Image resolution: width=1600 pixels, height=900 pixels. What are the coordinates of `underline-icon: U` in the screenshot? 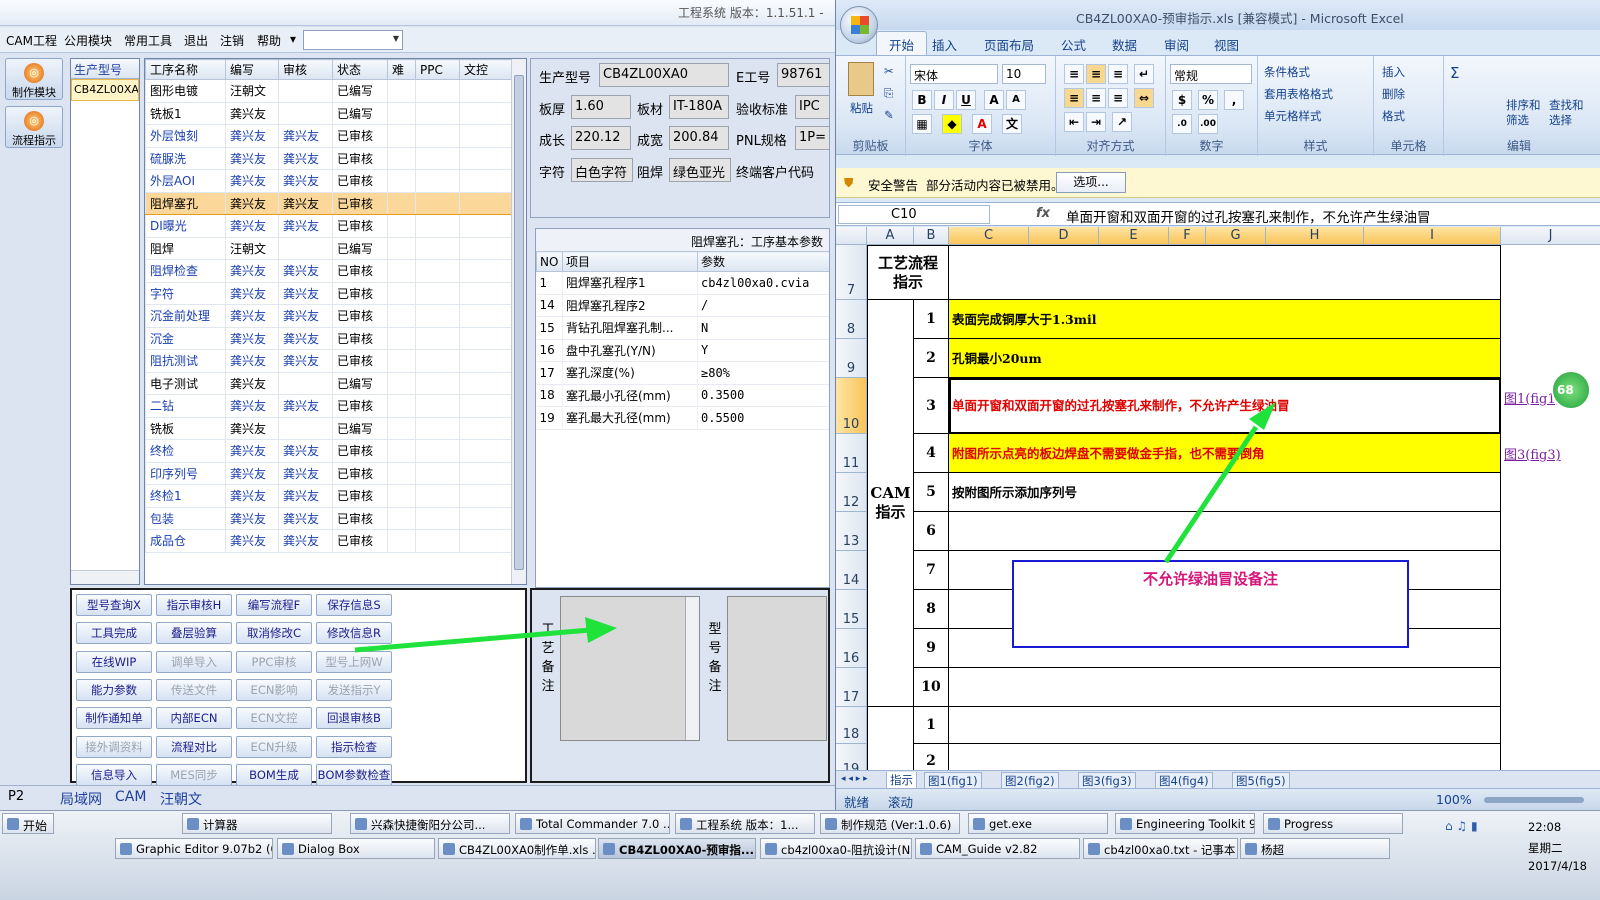 It's located at (966, 100).